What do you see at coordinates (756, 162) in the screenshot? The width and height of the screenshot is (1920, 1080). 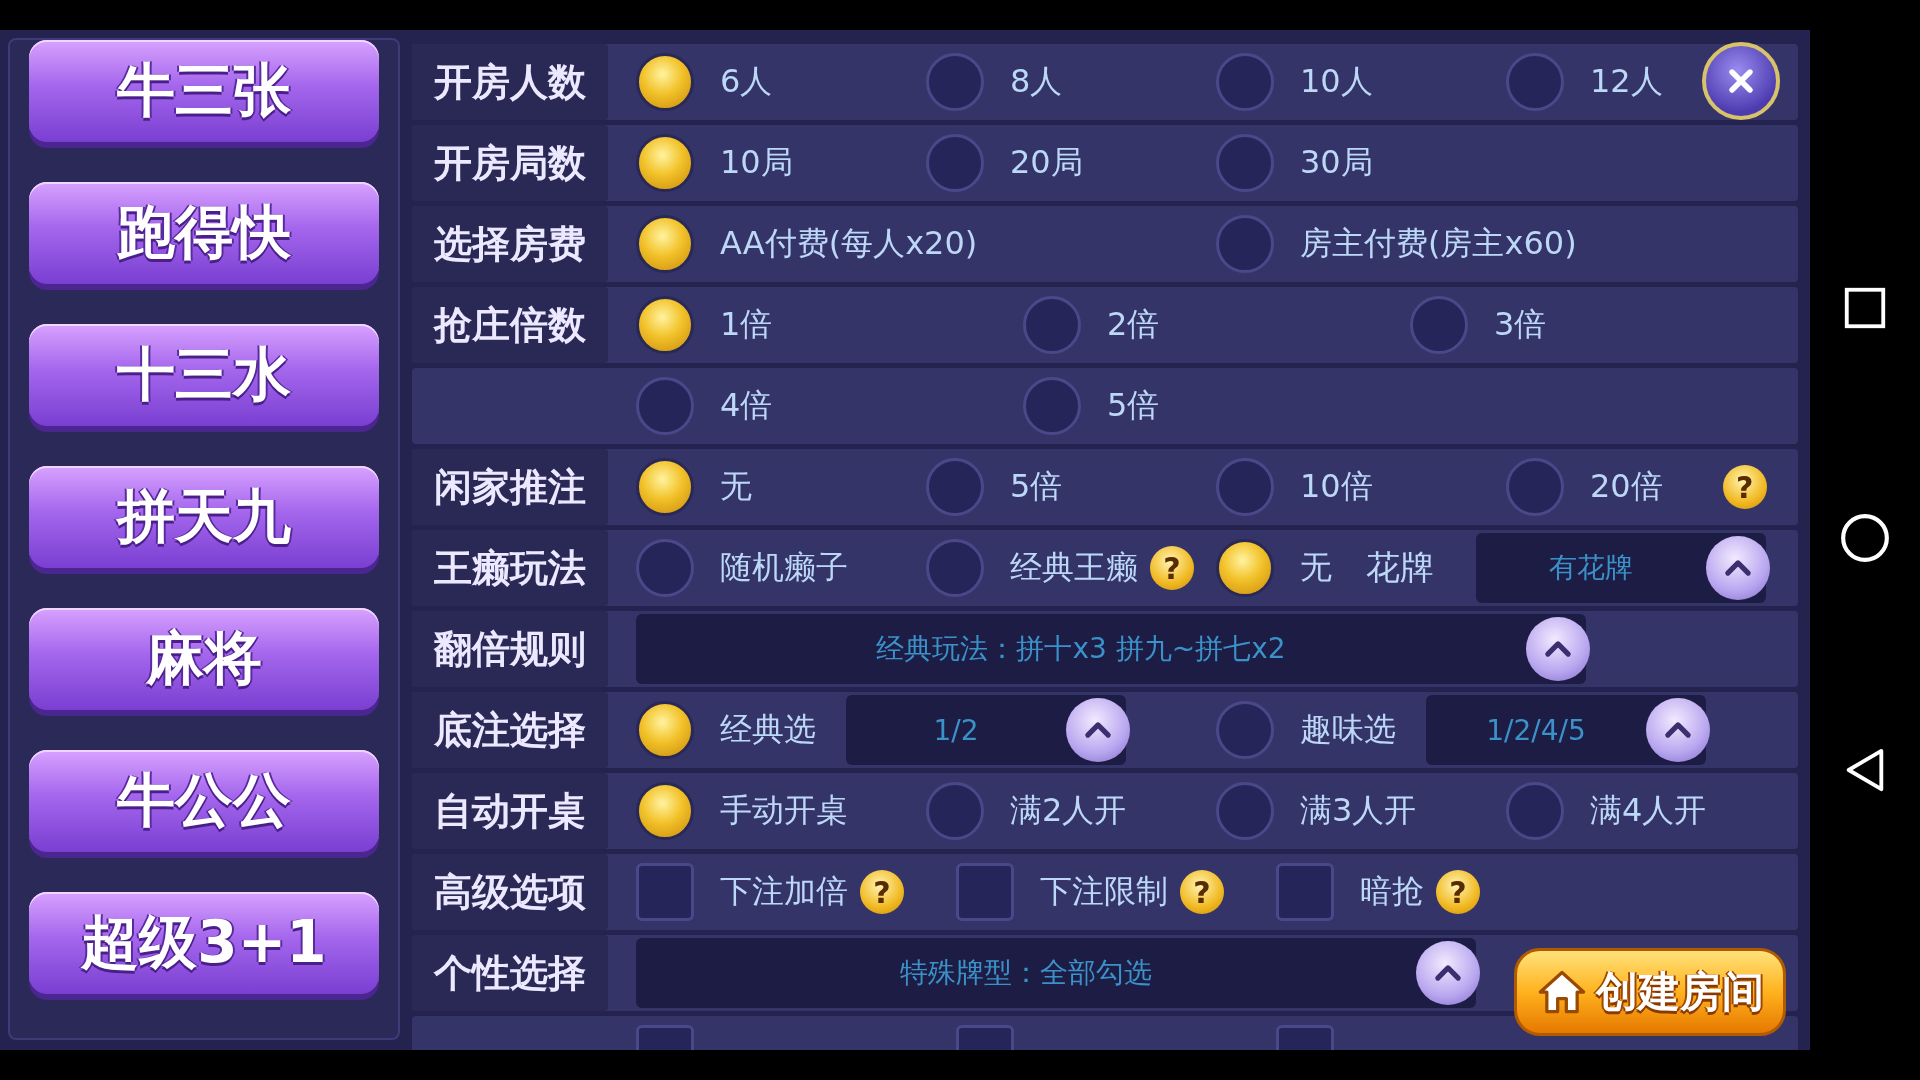 I see `option-label: 10局` at bounding box center [756, 162].